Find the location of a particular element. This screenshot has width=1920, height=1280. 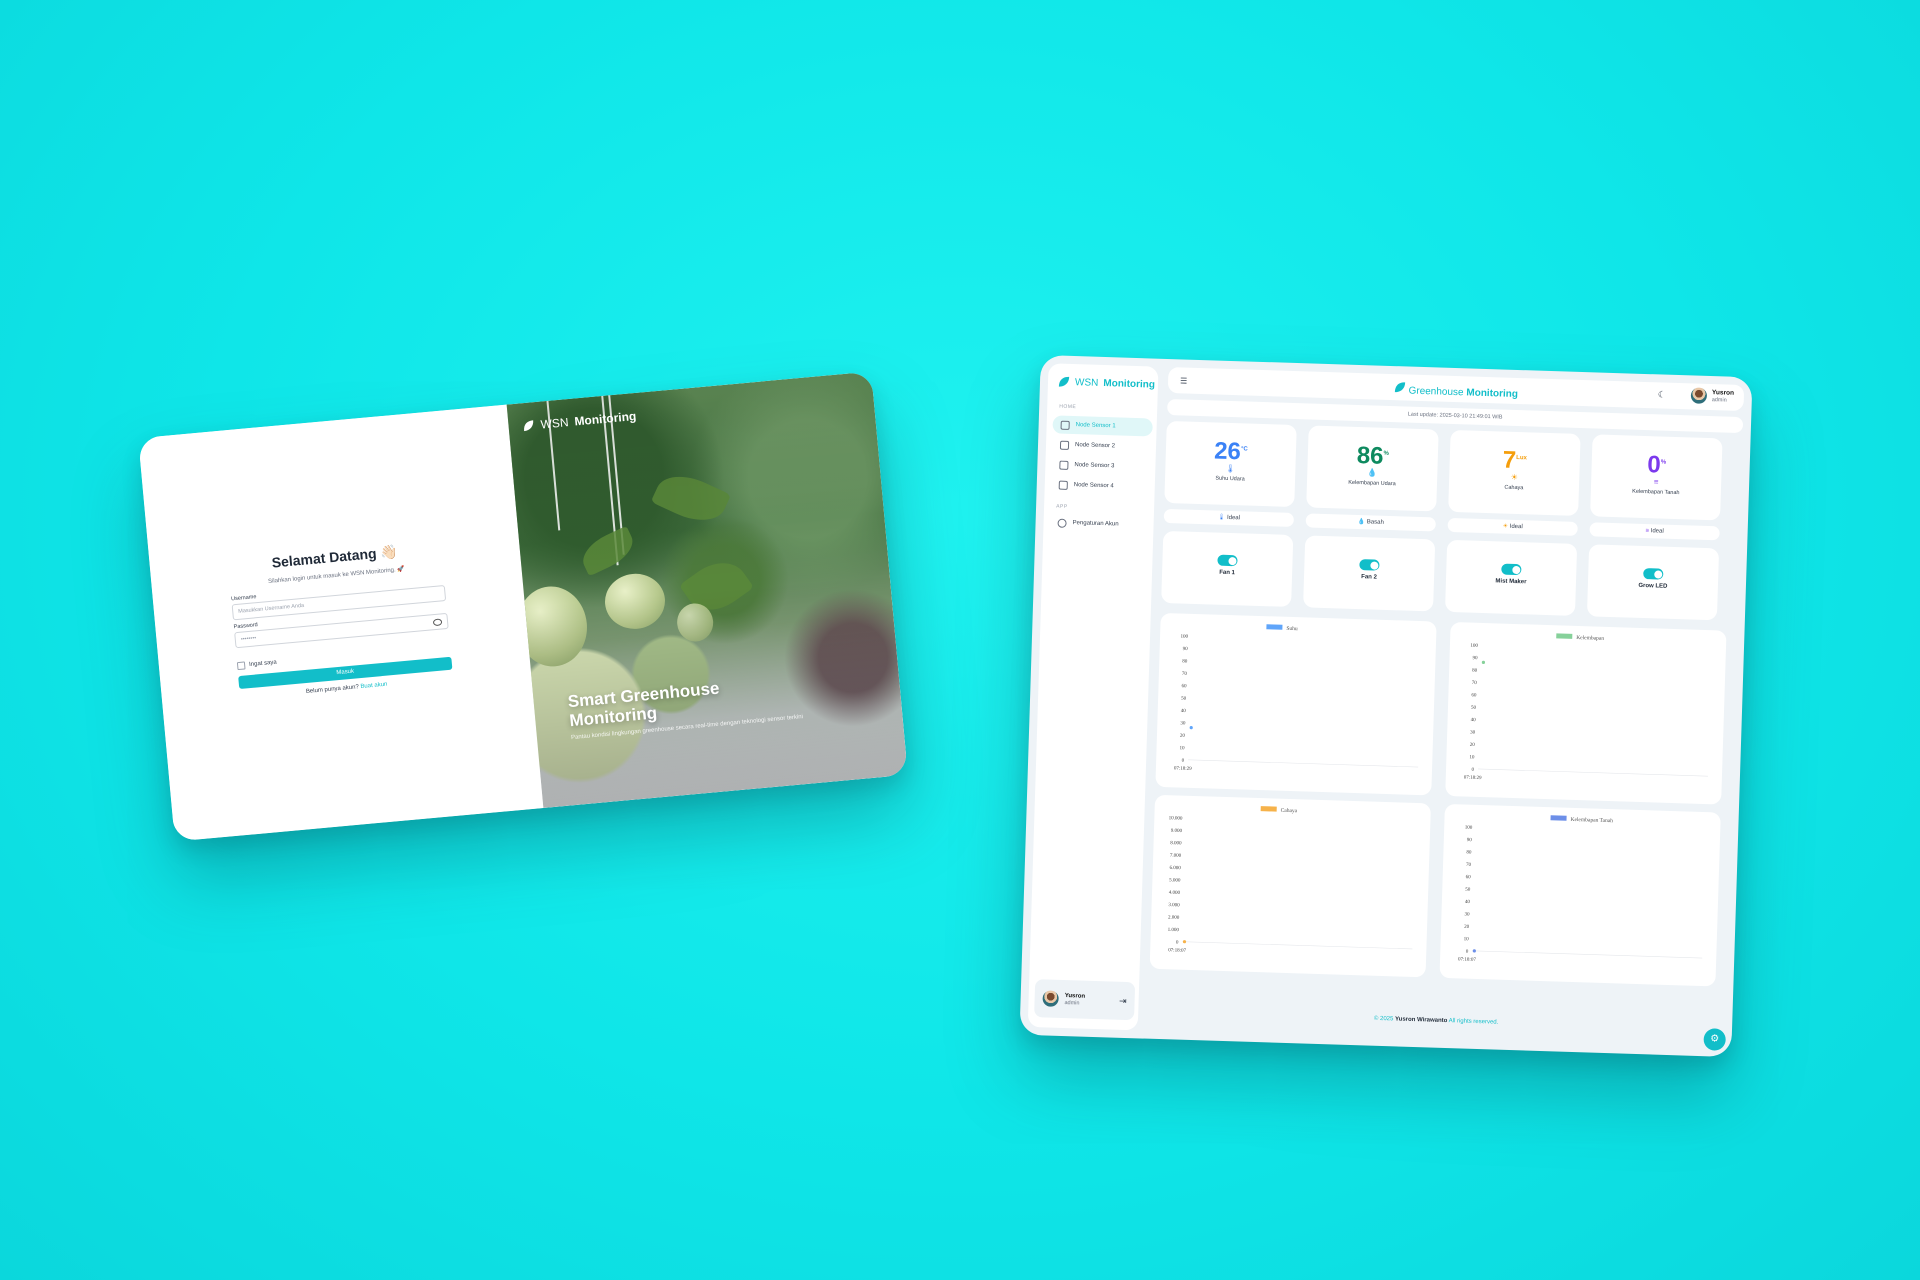

y-tick-label: 10 is located at coordinates (1467, 939).